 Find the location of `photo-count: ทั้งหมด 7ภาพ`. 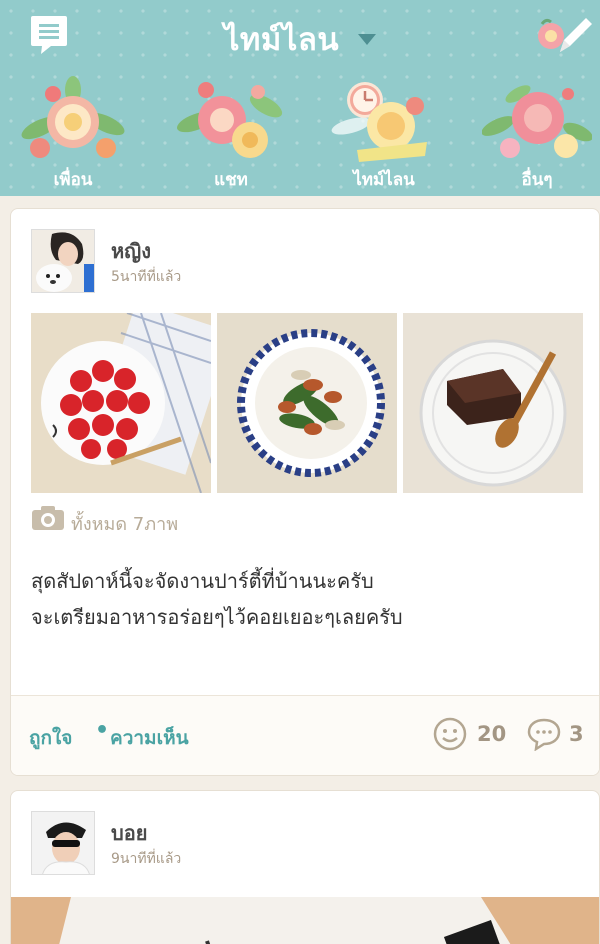

photo-count: ทั้งหมด 7ภาพ is located at coordinates (104, 520).